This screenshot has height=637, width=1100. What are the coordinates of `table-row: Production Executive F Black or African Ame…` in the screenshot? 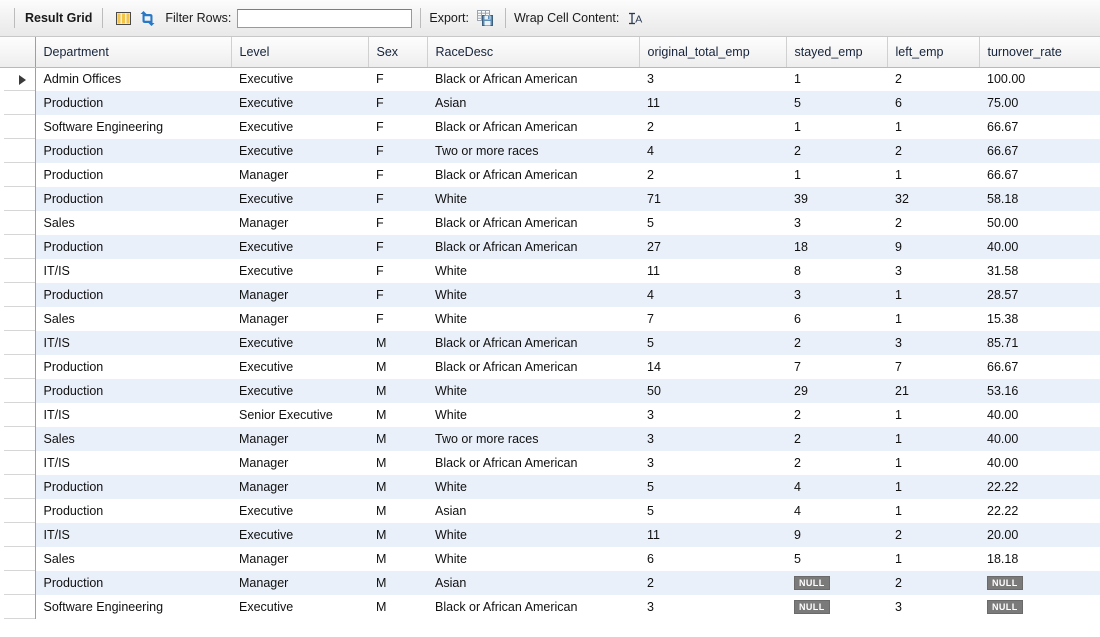 It's located at (550, 247).